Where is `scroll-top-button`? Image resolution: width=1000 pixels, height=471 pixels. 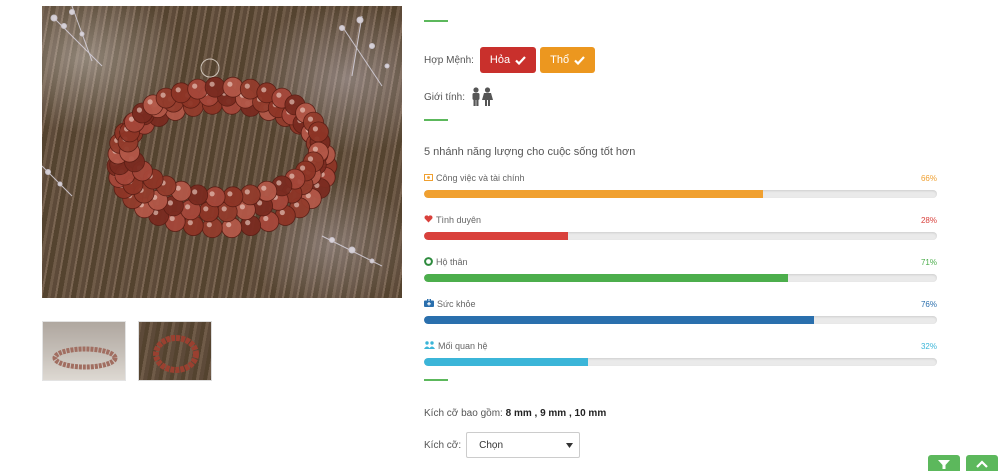 scroll-top-button is located at coordinates (982, 463).